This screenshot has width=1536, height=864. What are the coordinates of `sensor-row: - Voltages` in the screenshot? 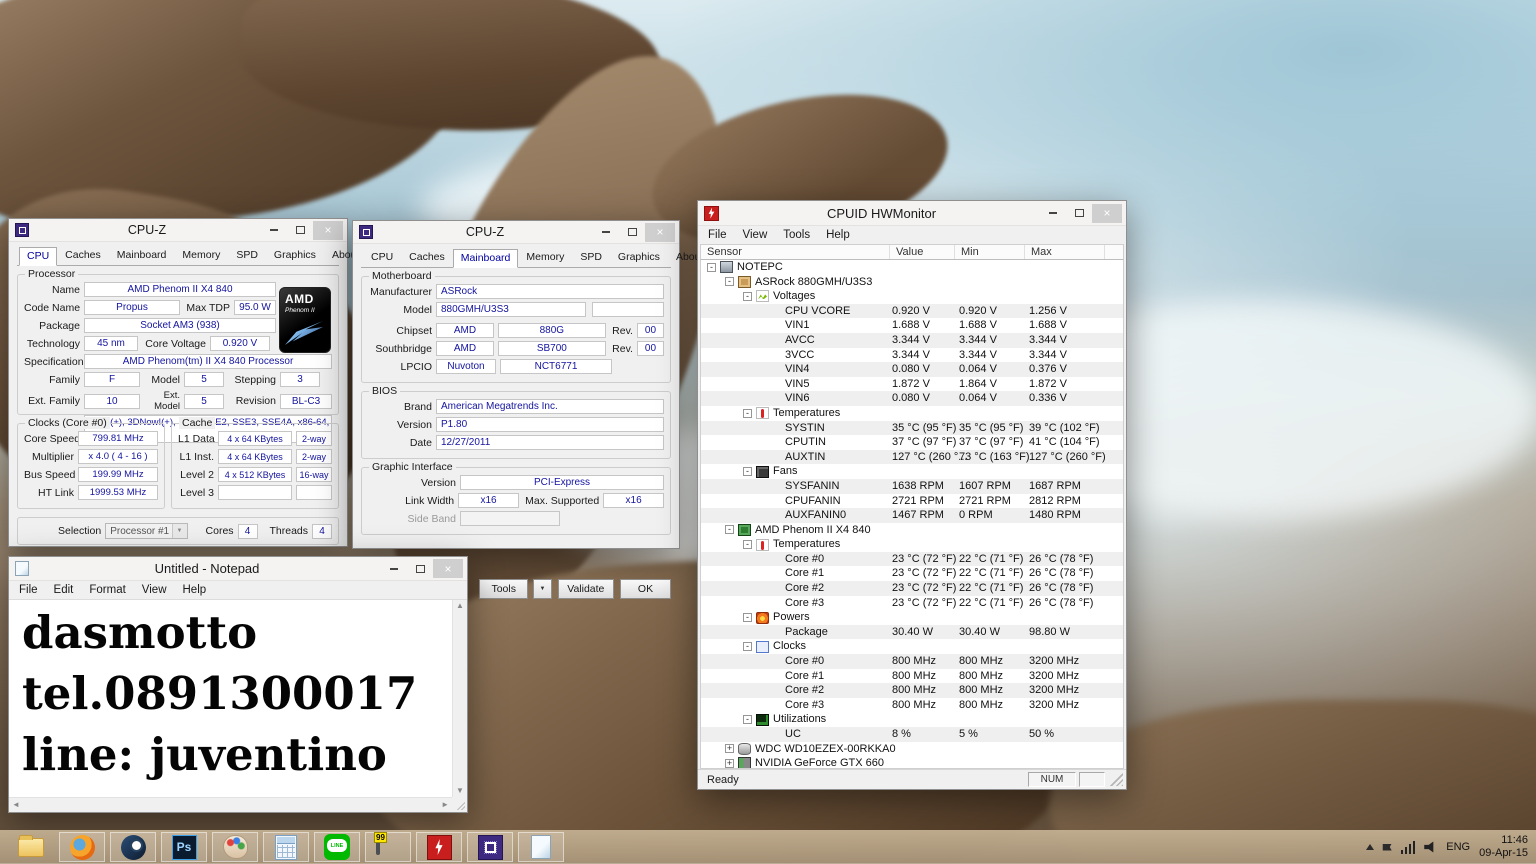 It's located at (912, 296).